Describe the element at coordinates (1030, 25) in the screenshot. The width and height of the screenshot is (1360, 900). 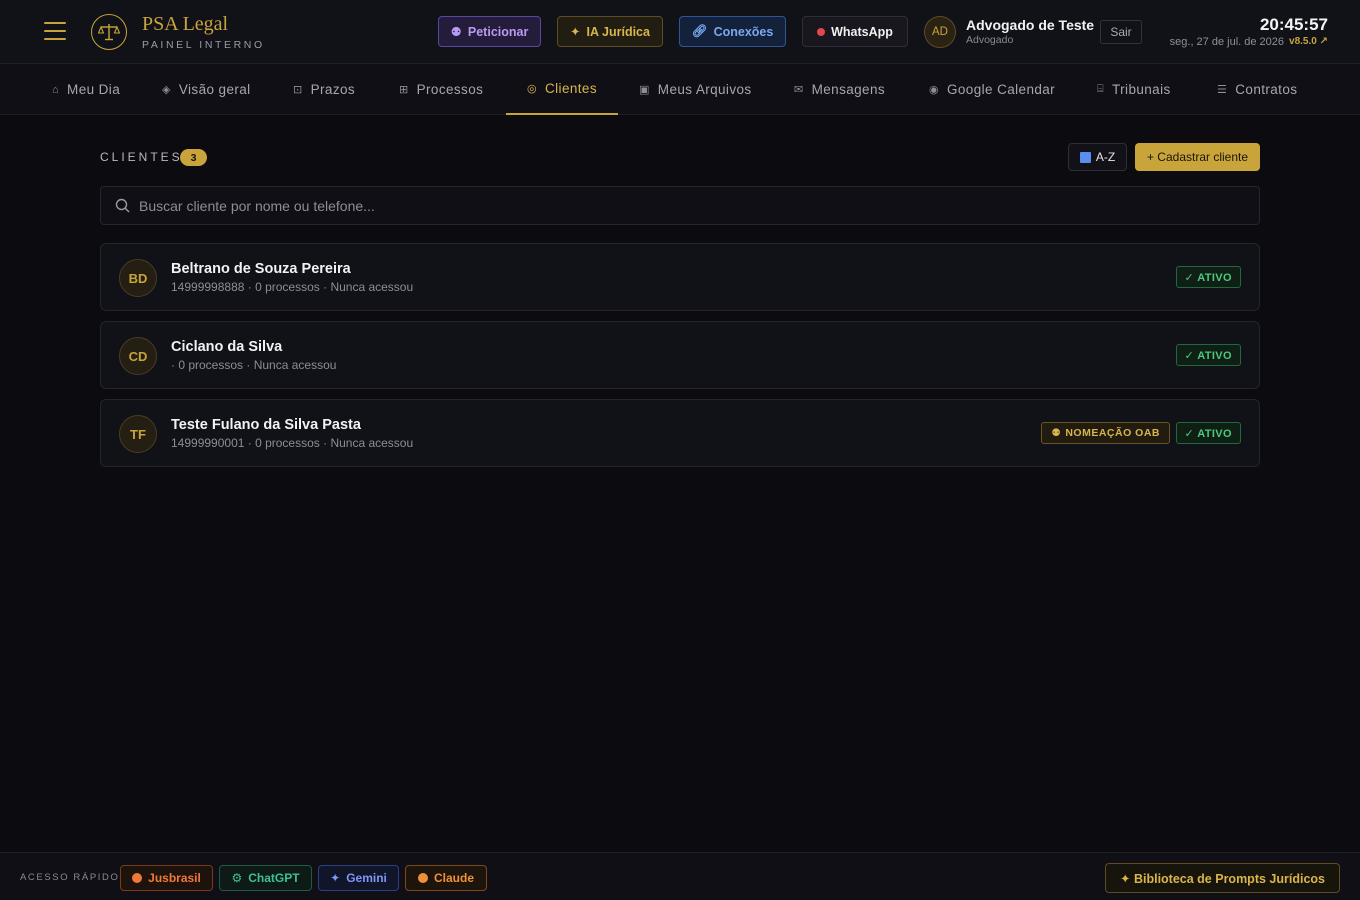
I see `user-name: Advogado de Teste` at that location.